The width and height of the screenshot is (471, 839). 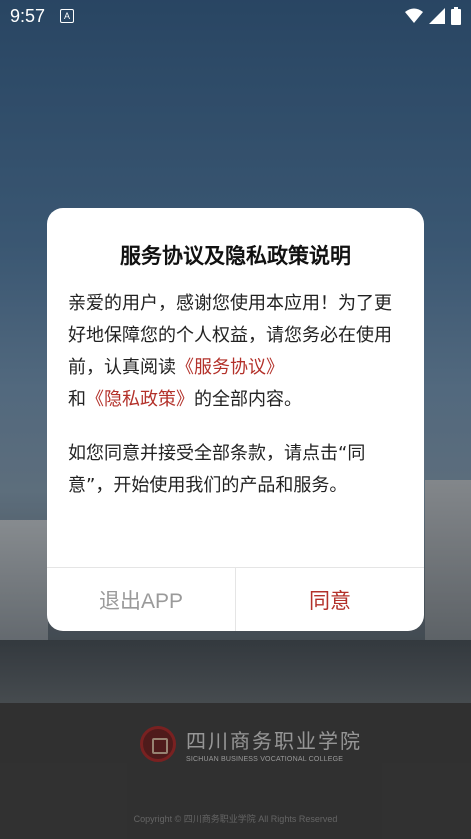 I want to click on paragraph-1-end: 的全部内容。, so click(x=248, y=399).